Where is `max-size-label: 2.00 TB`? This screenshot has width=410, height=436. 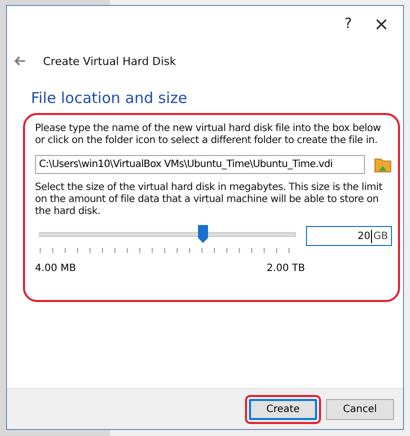
max-size-label: 2.00 TB is located at coordinates (285, 268).